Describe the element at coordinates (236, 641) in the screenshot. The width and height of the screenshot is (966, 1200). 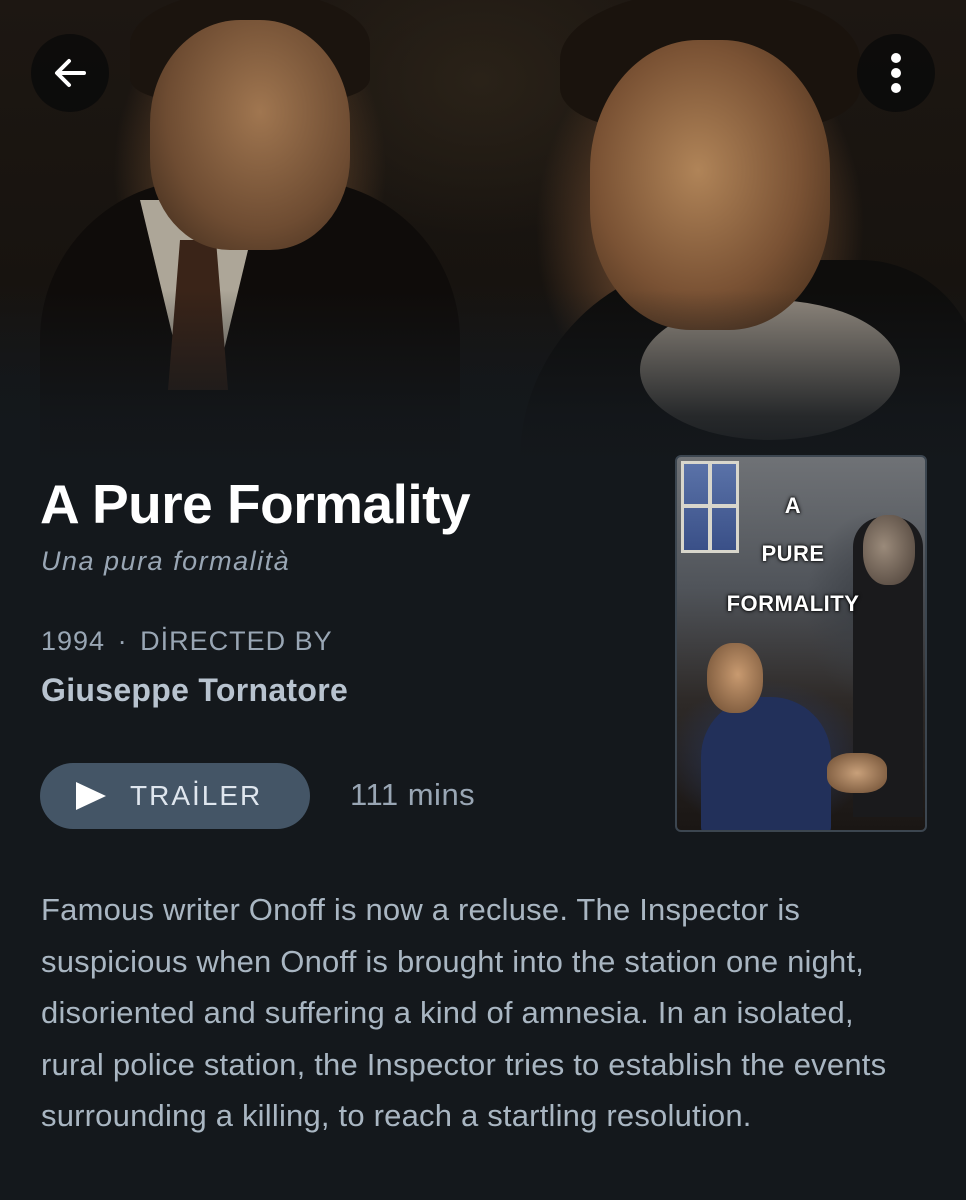
I see `directed-by-label: DİRECTED BY` at that location.